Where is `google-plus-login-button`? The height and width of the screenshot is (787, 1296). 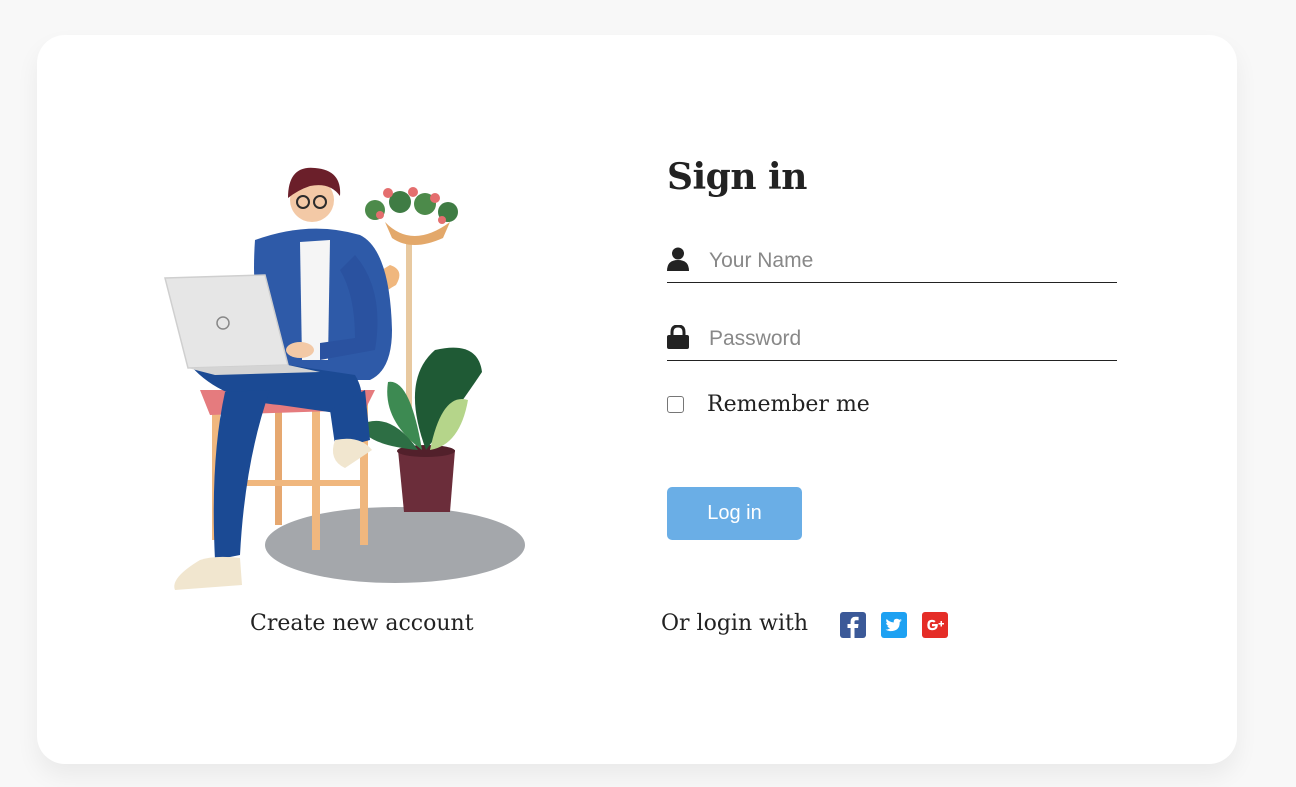
google-plus-login-button is located at coordinates (935, 625).